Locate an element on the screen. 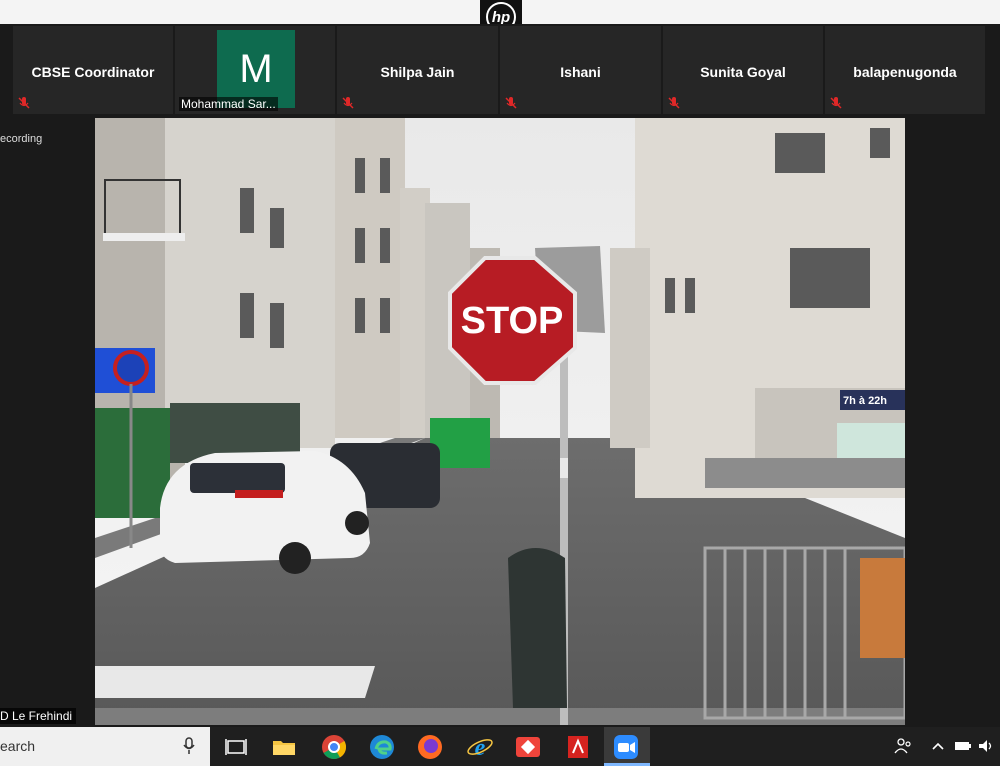 The height and width of the screenshot is (766, 1000). search-placeholder: earch is located at coordinates (18, 746).